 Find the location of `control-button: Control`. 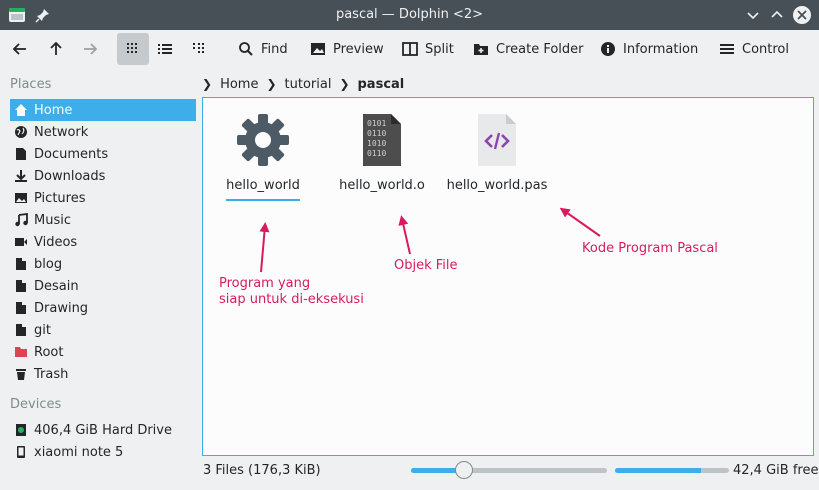

control-button: Control is located at coordinates (754, 49).